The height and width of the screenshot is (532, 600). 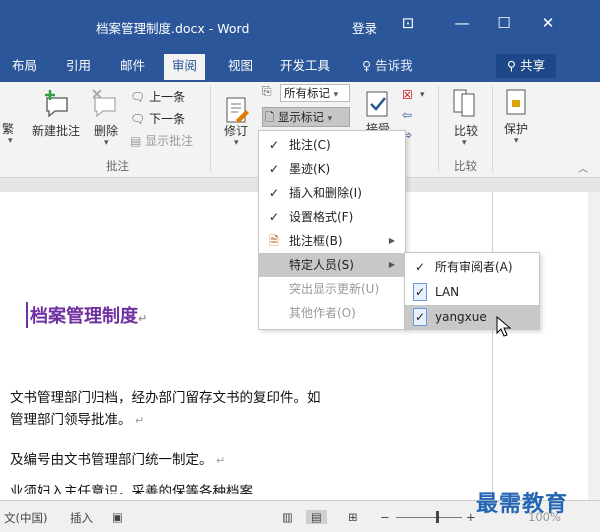 I want to click on menu-item-label: yangxue, so click(x=461, y=317).